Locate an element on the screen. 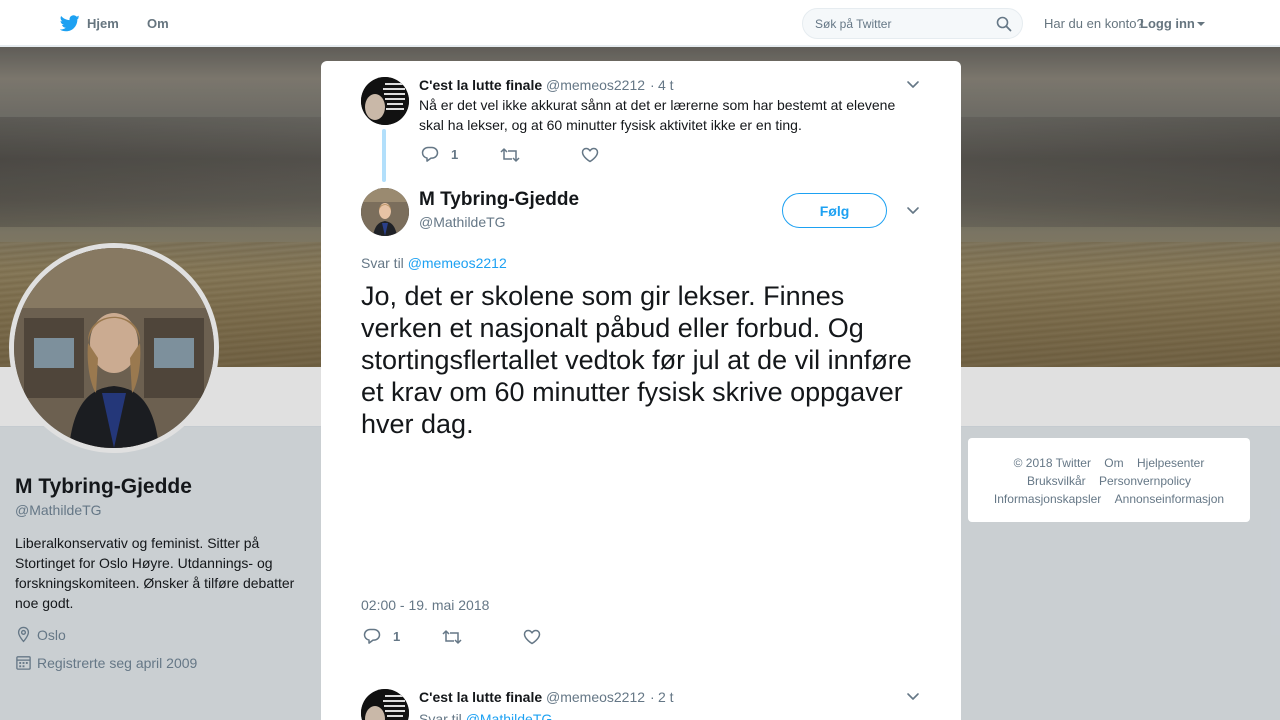 This screenshot has height=720, width=1280. search-icon is located at coordinates (1004, 24).